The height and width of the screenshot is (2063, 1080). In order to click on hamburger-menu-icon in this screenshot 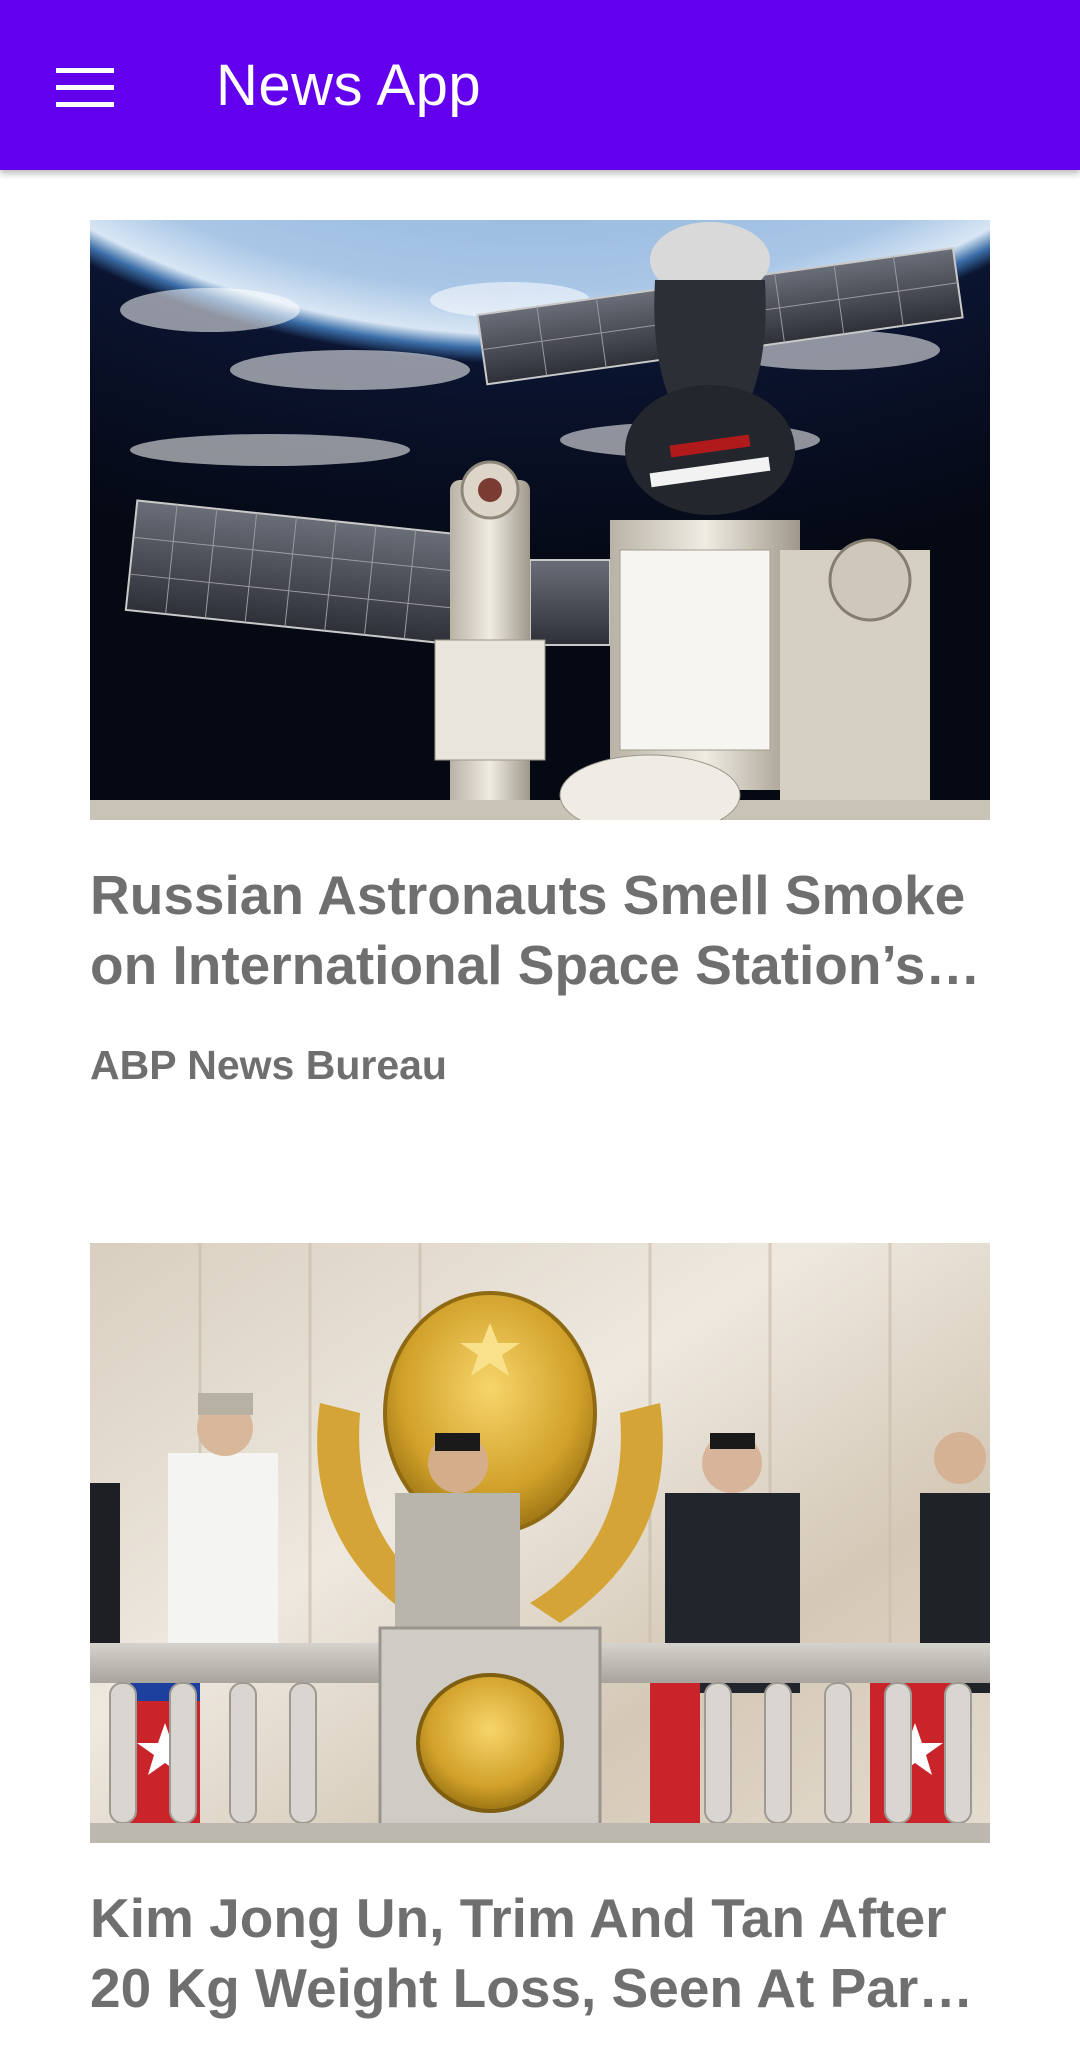, I will do `click(85, 87)`.